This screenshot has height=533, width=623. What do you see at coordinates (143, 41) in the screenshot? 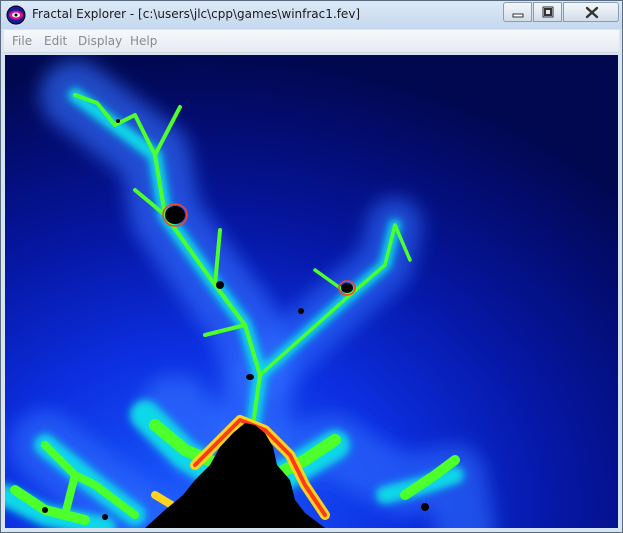
I see `menu-help: Help` at bounding box center [143, 41].